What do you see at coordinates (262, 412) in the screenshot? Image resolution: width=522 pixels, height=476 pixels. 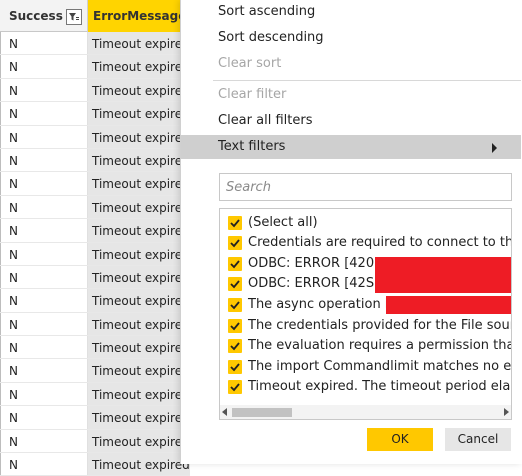 I see `scrollbar-thumb` at bounding box center [262, 412].